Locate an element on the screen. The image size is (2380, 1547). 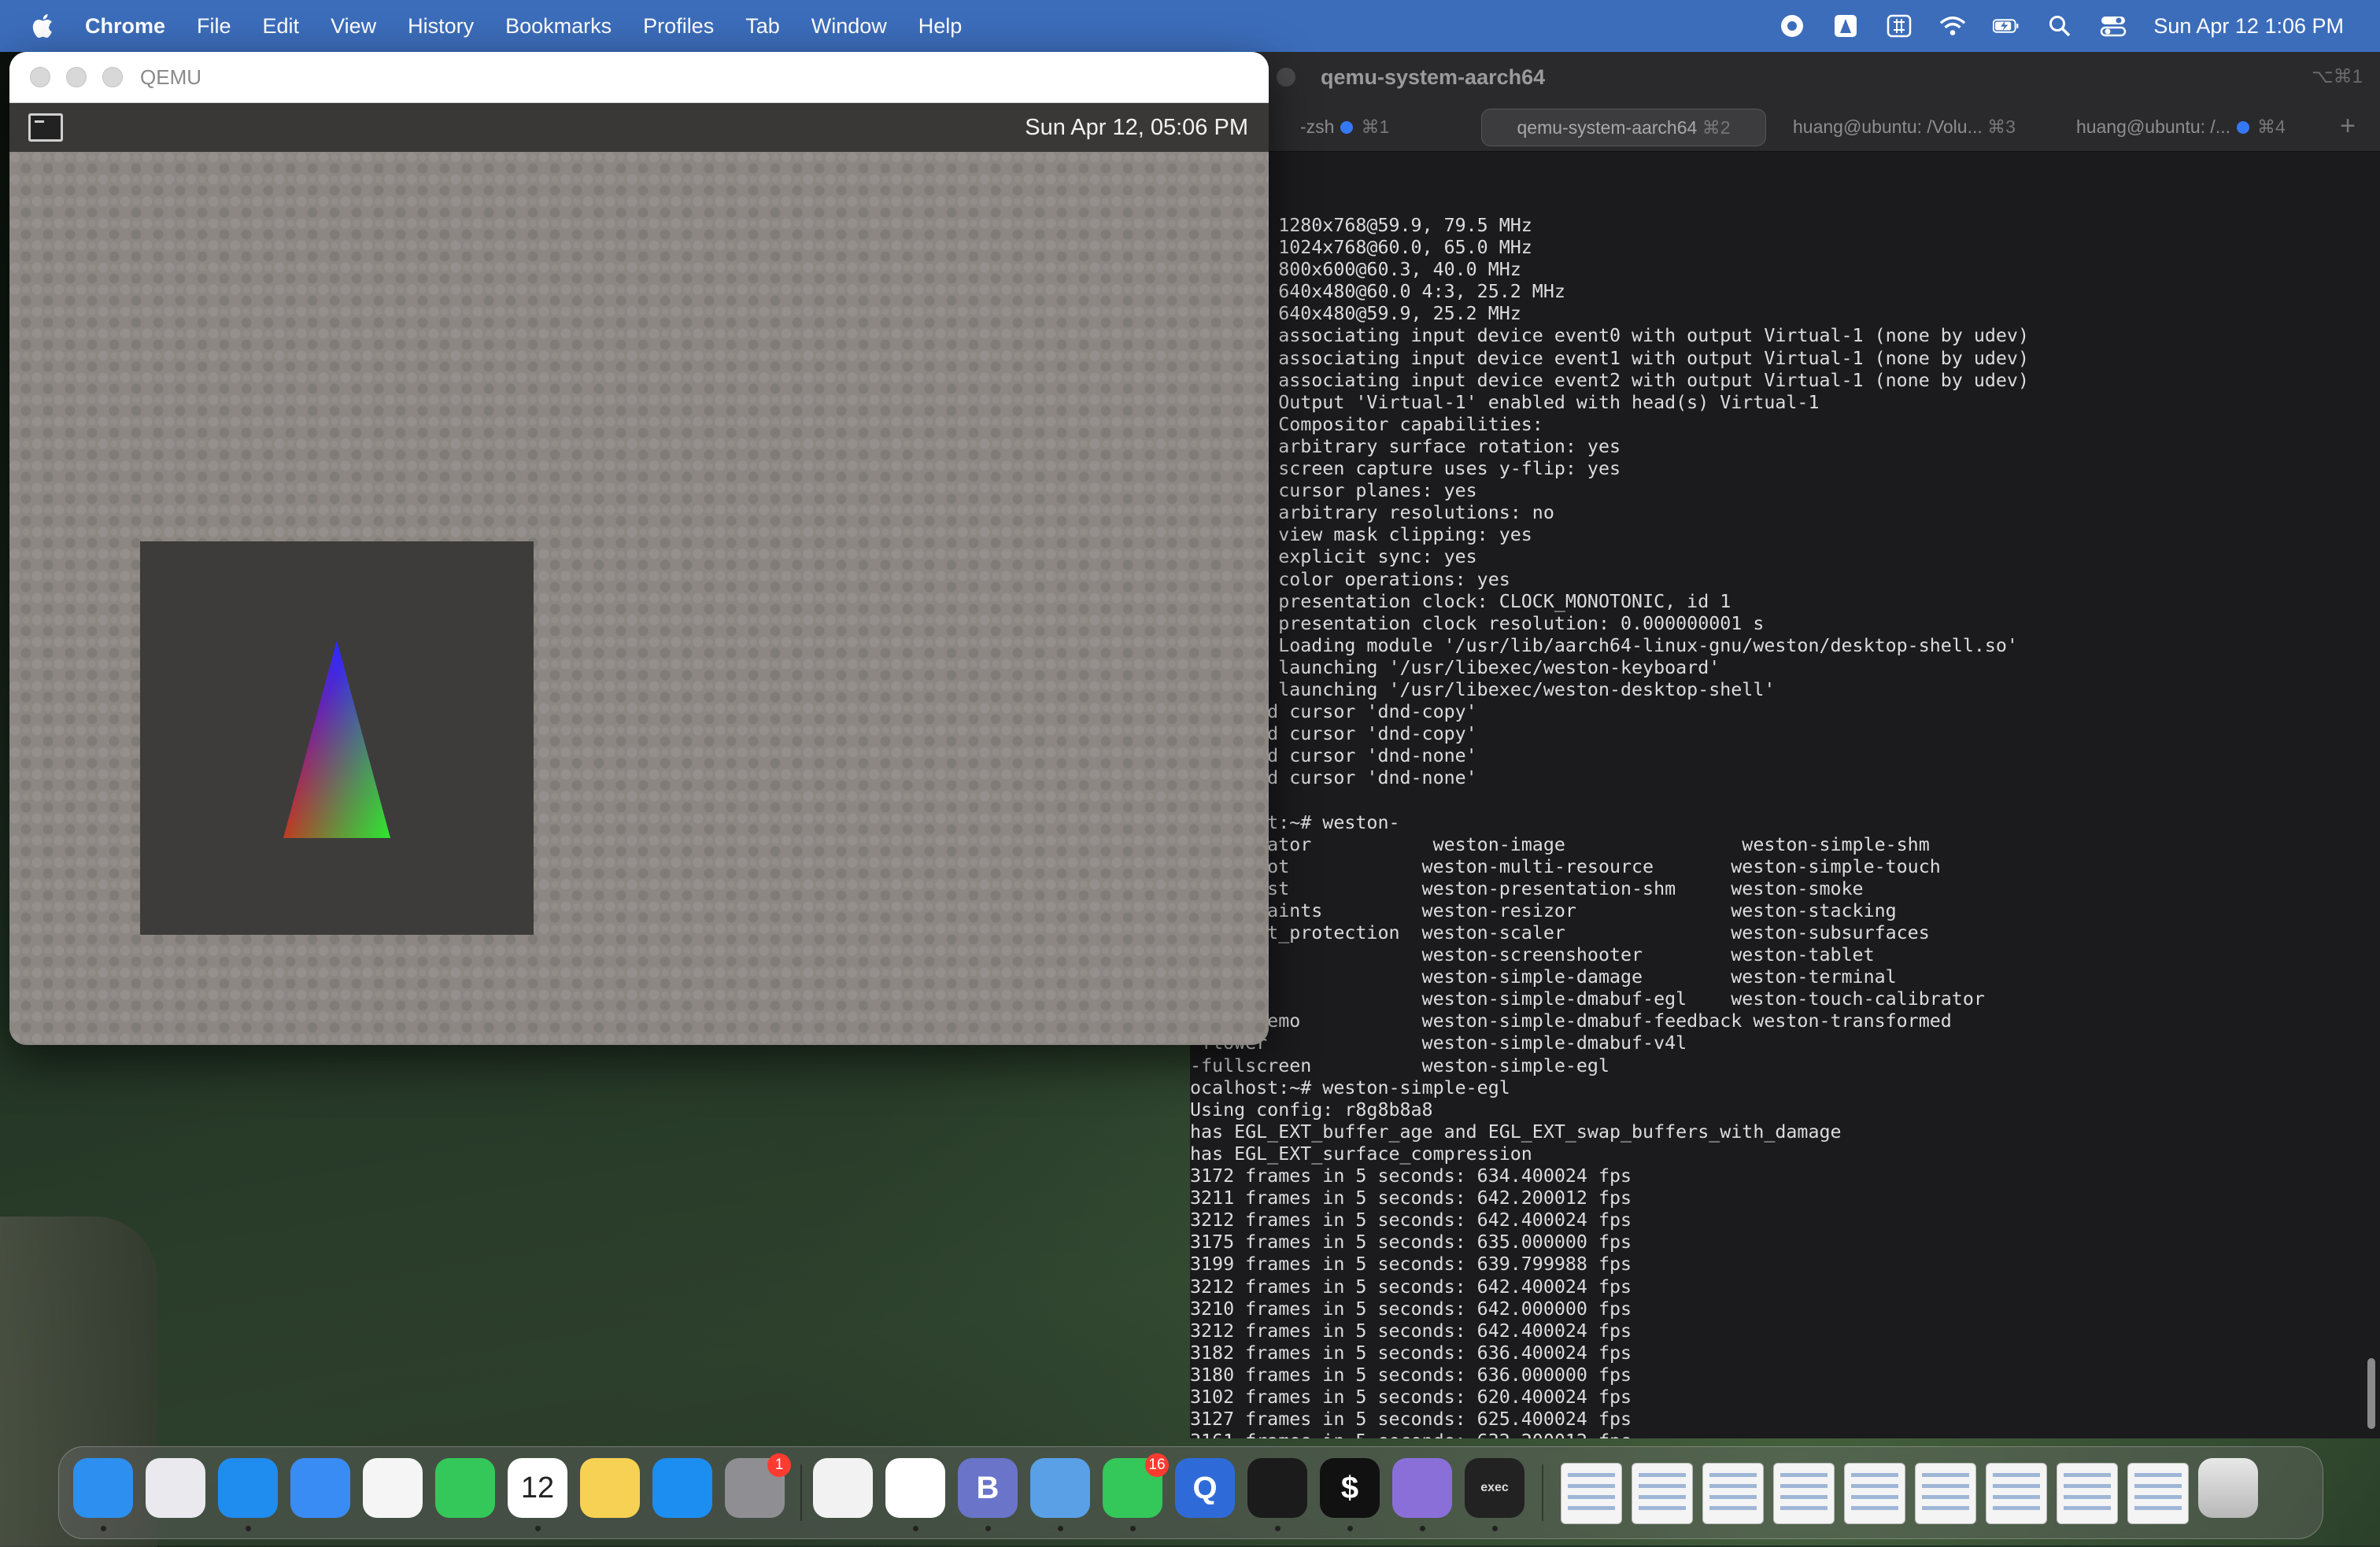
terminal-line: -fullscreen weston-simple-egl is located at coordinates (1399, 1065).